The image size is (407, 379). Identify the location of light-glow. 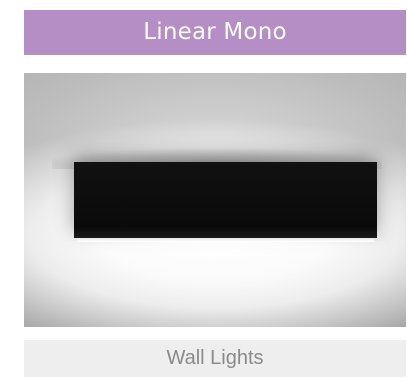
(225, 256).